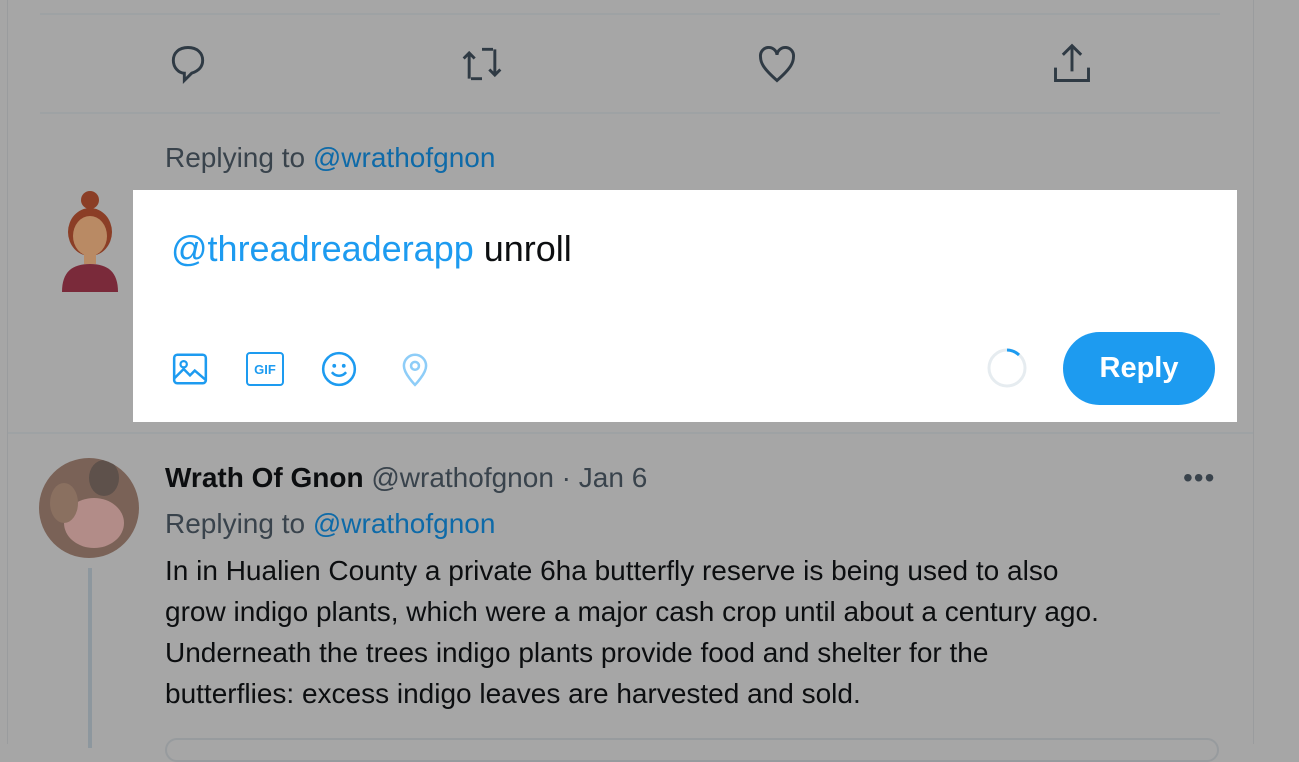 This screenshot has height=762, width=1299. I want to click on emoji-icon, so click(339, 369).